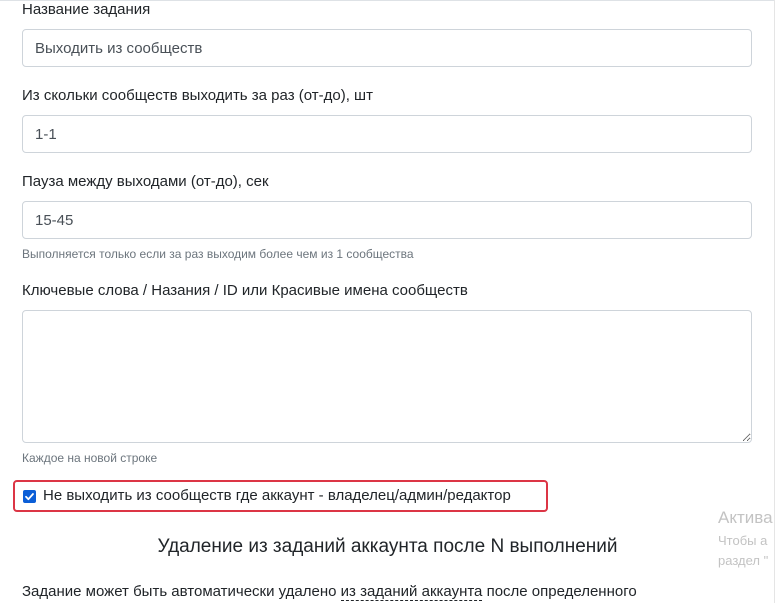  What do you see at coordinates (411, 592) in the screenshot?
I see `account-tasks-link: из заданий аккаунта` at bounding box center [411, 592].